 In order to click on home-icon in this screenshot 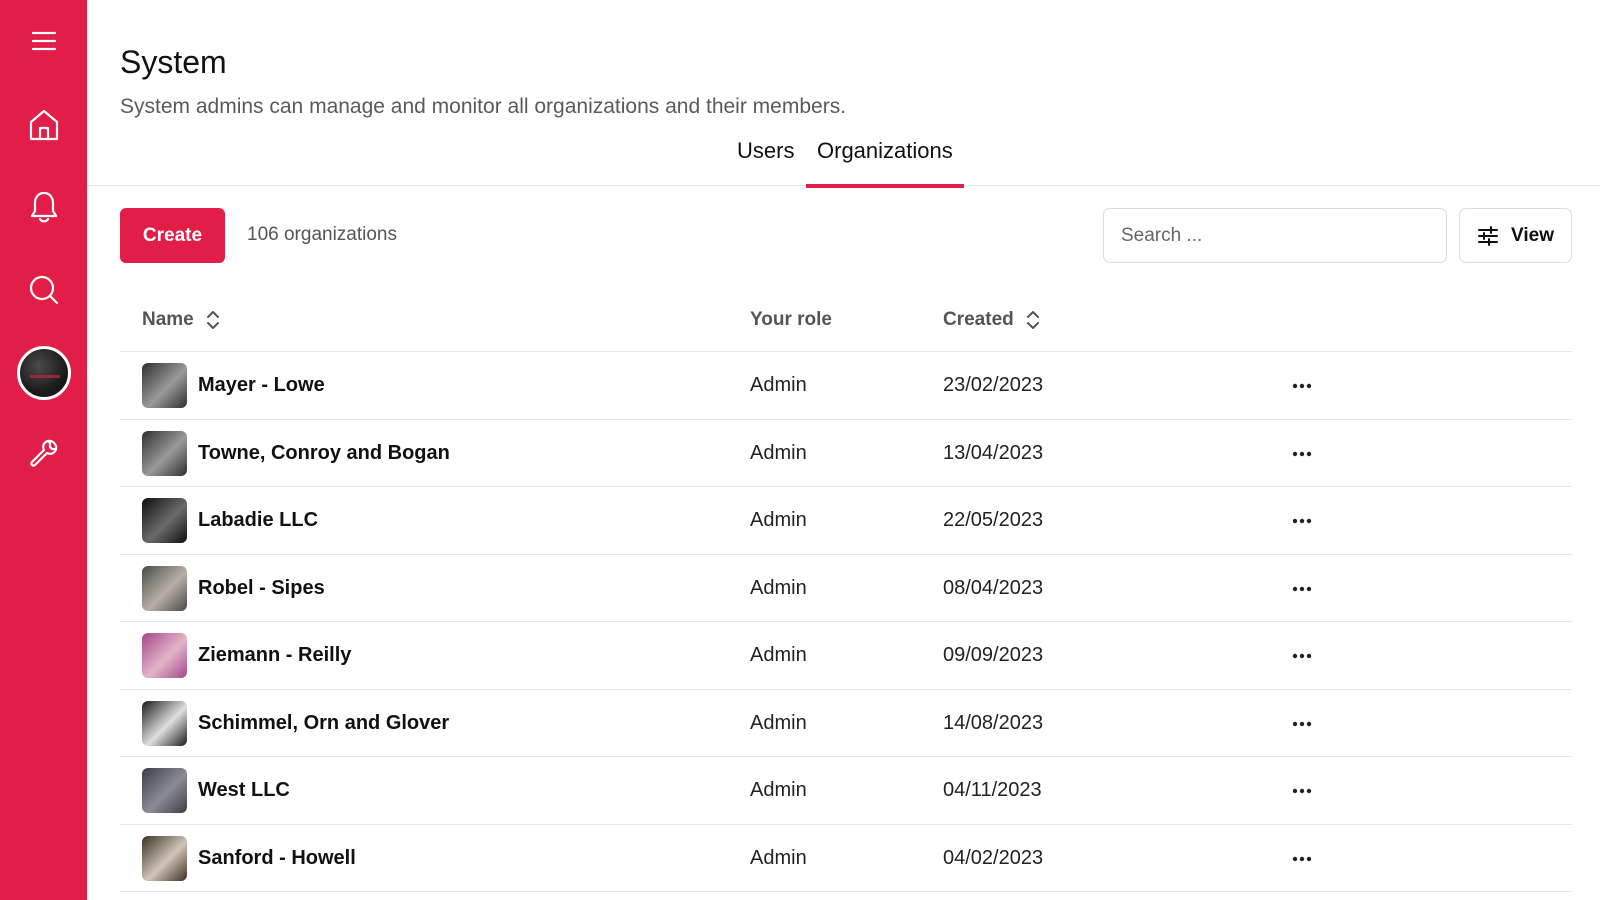, I will do `click(43, 125)`.